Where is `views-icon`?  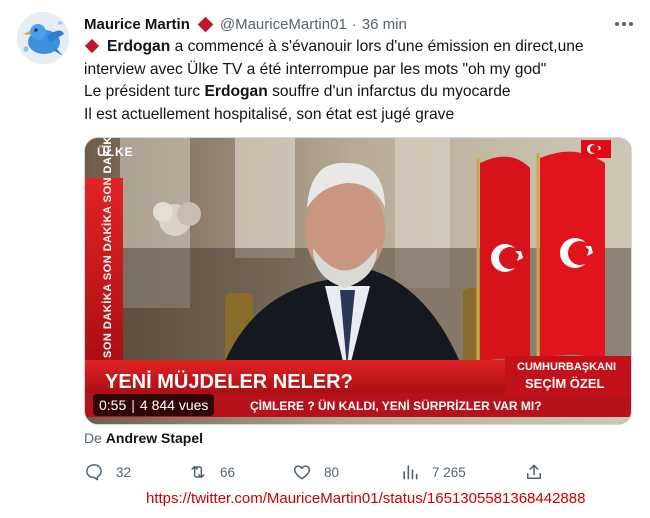 views-icon is located at coordinates (410, 472).